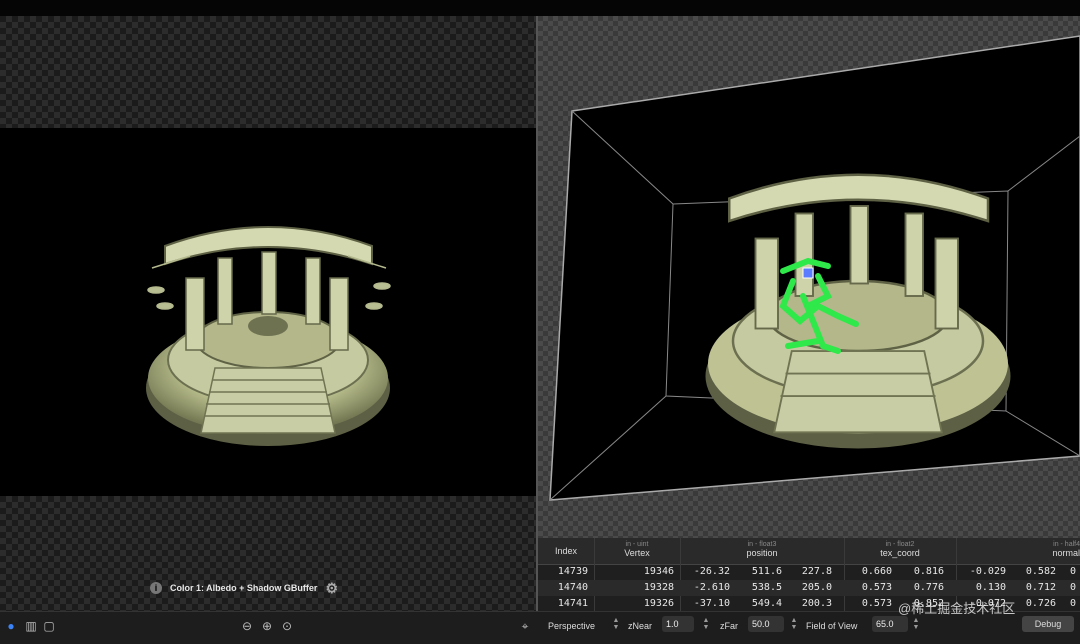 Image resolution: width=1080 pixels, height=644 pixels. I want to click on column-header-tex-coord: in - float2 tex_coord, so click(900, 548).